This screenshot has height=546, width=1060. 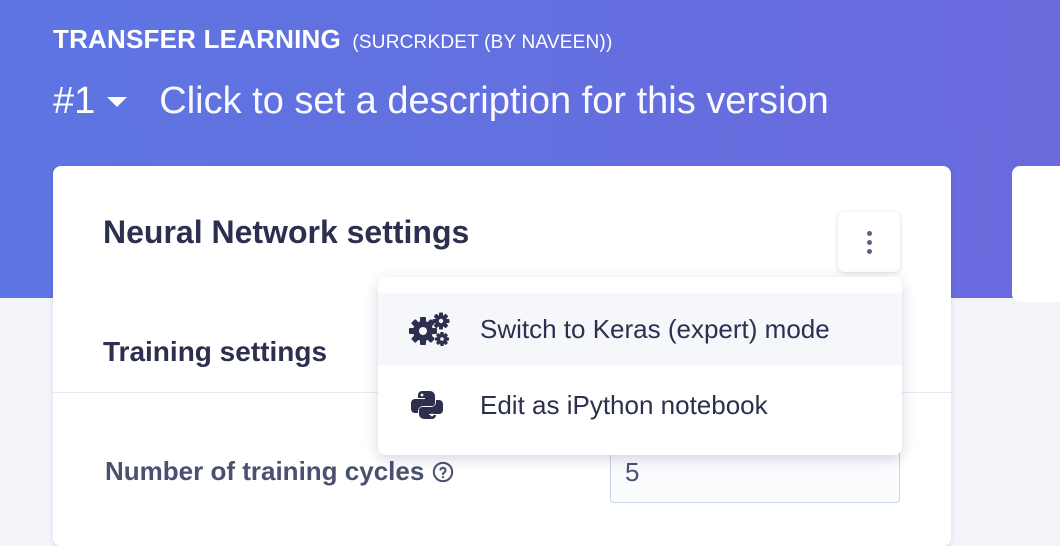 What do you see at coordinates (265, 471) in the screenshot?
I see `training-cycles-label-text: Number of training cycles` at bounding box center [265, 471].